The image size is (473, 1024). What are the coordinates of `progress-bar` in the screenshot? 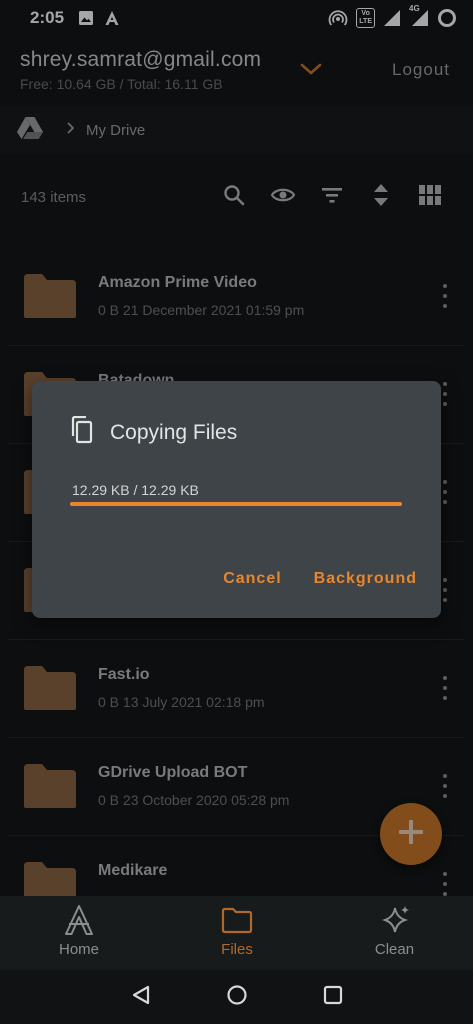 It's located at (236, 504).